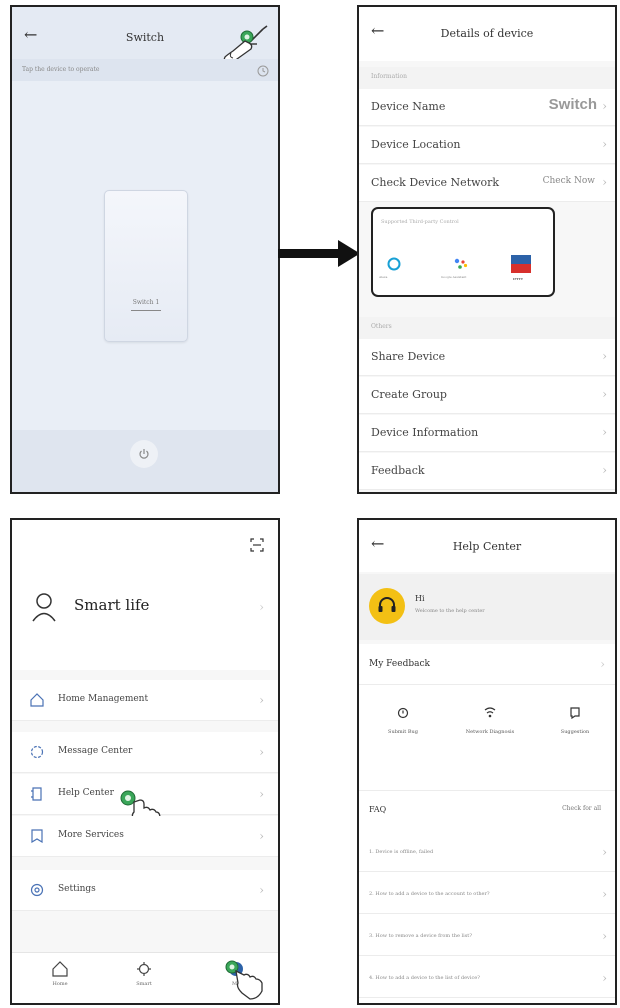 The height and width of the screenshot is (1008, 620). What do you see at coordinates (263, 71) in the screenshot?
I see `timer-icon` at bounding box center [263, 71].